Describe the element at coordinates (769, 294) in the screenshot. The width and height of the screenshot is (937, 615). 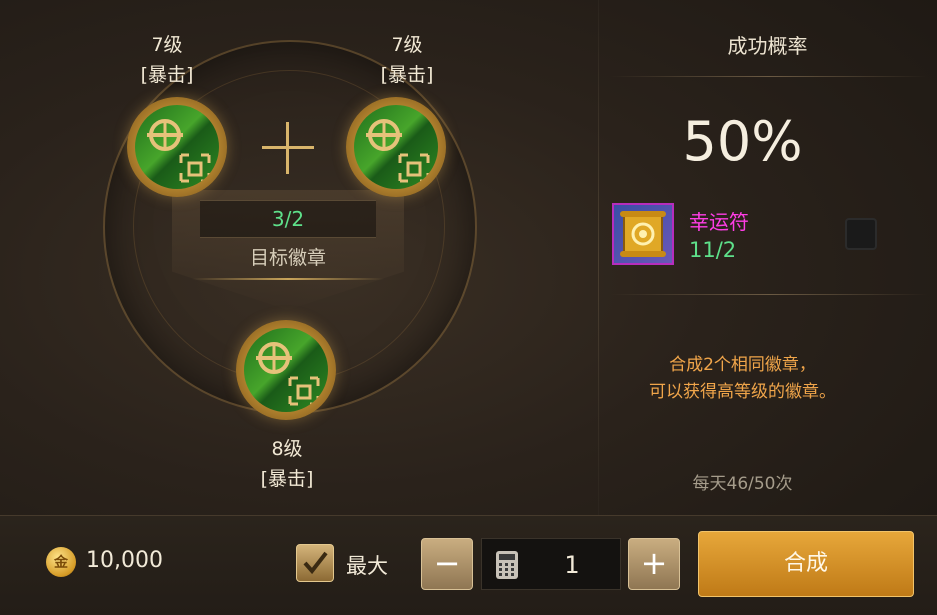
I see `charm-divider` at that location.